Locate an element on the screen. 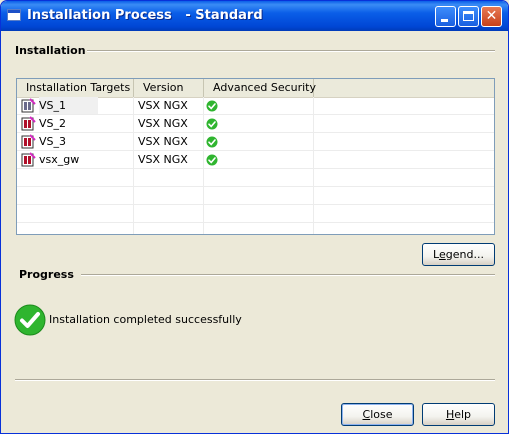 The height and width of the screenshot is (434, 509). installation-separator is located at coordinates (291, 51).